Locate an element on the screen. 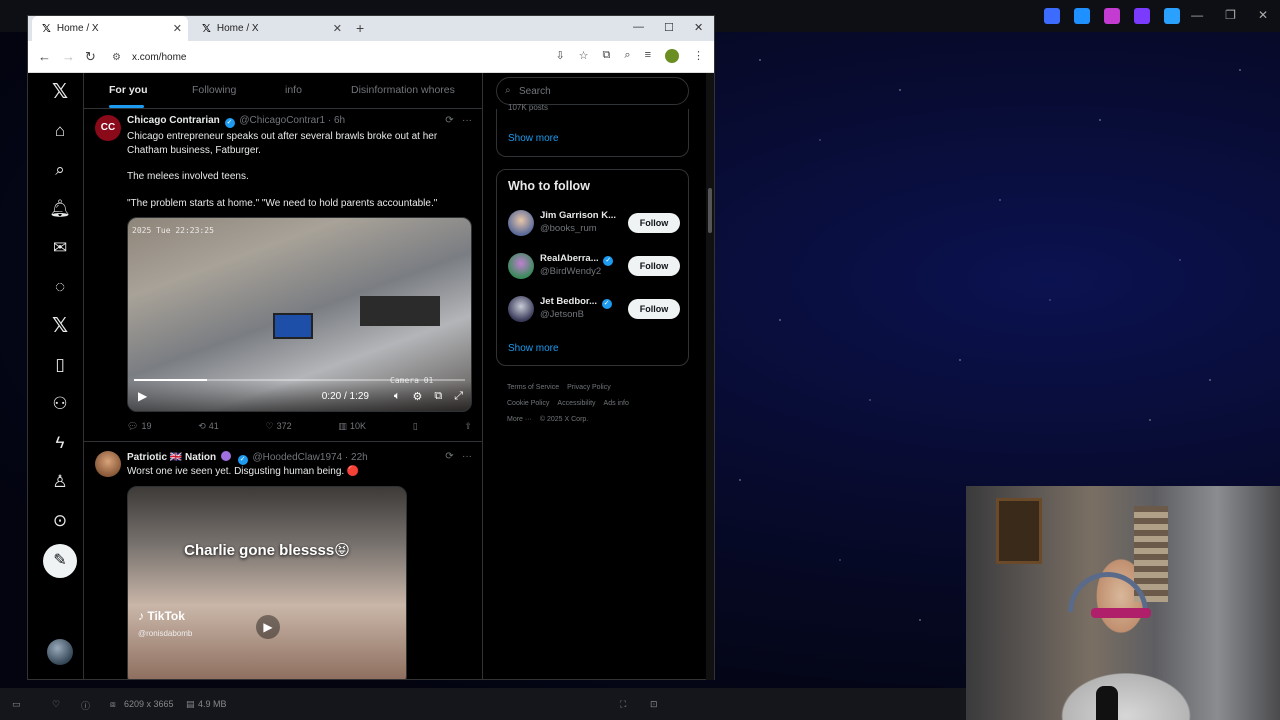  volume-icon: 🔈︎ is located at coordinates (397, 396).